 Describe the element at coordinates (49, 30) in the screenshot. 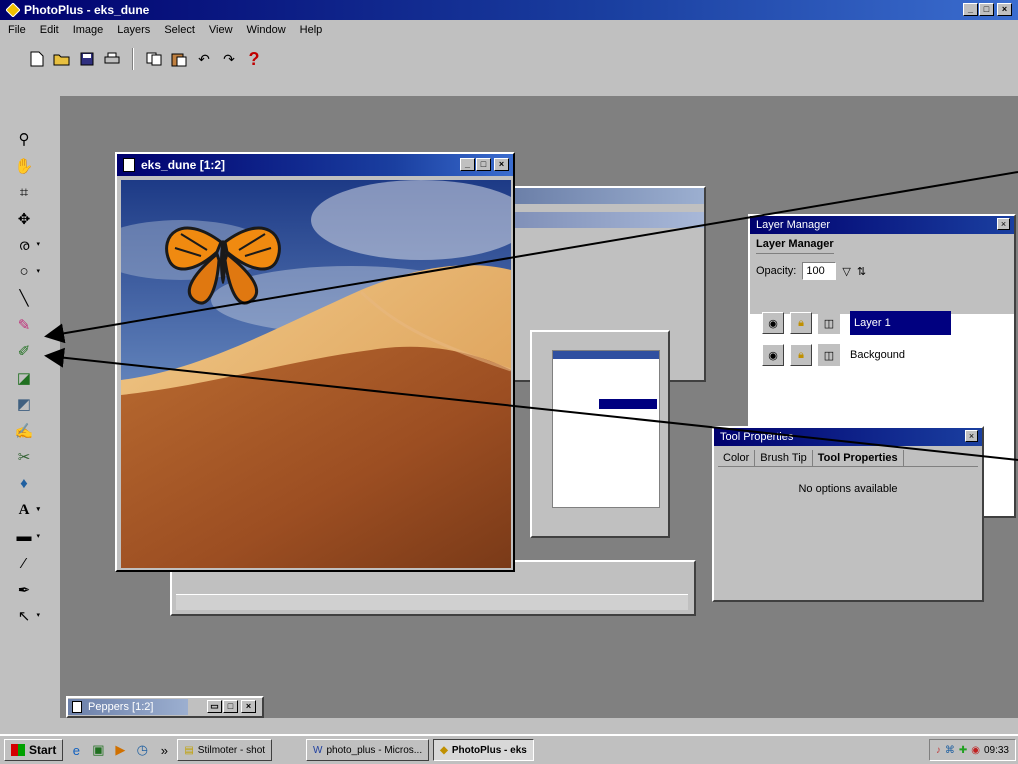

I see `menu-edit: Edit` at that location.